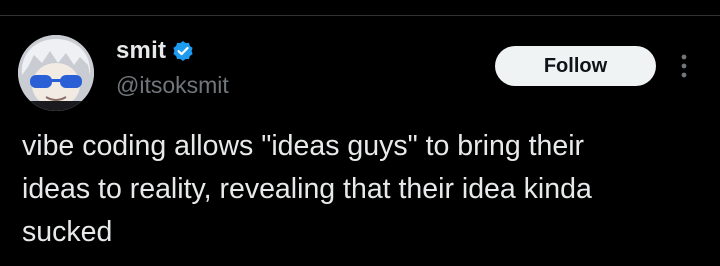  I want to click on author-name-row: smit, so click(155, 51).